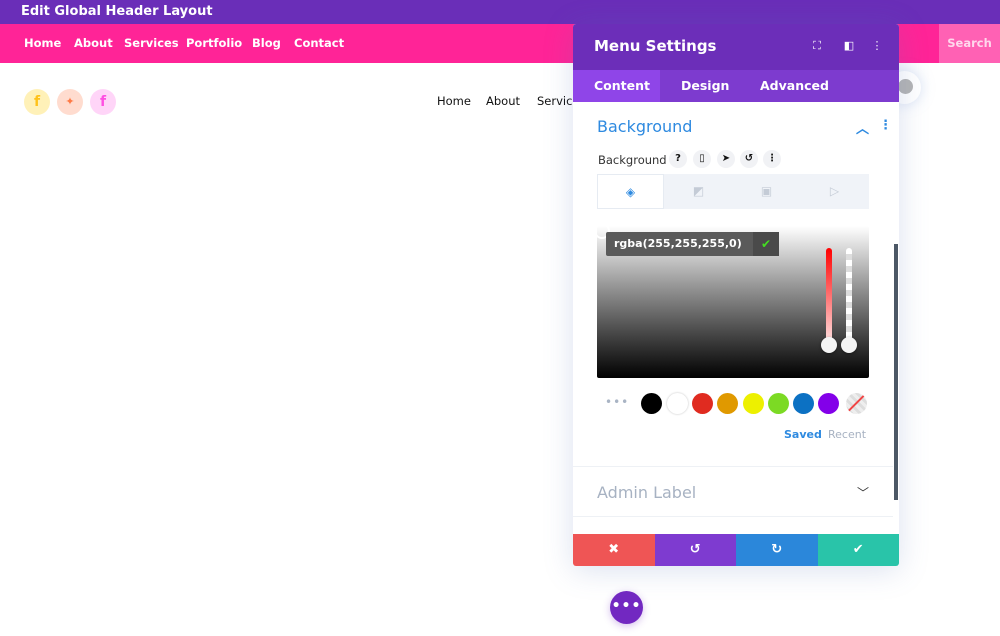 This screenshot has width=1000, height=636. I want to click on confirm-color-icon: ✔, so click(766, 244).